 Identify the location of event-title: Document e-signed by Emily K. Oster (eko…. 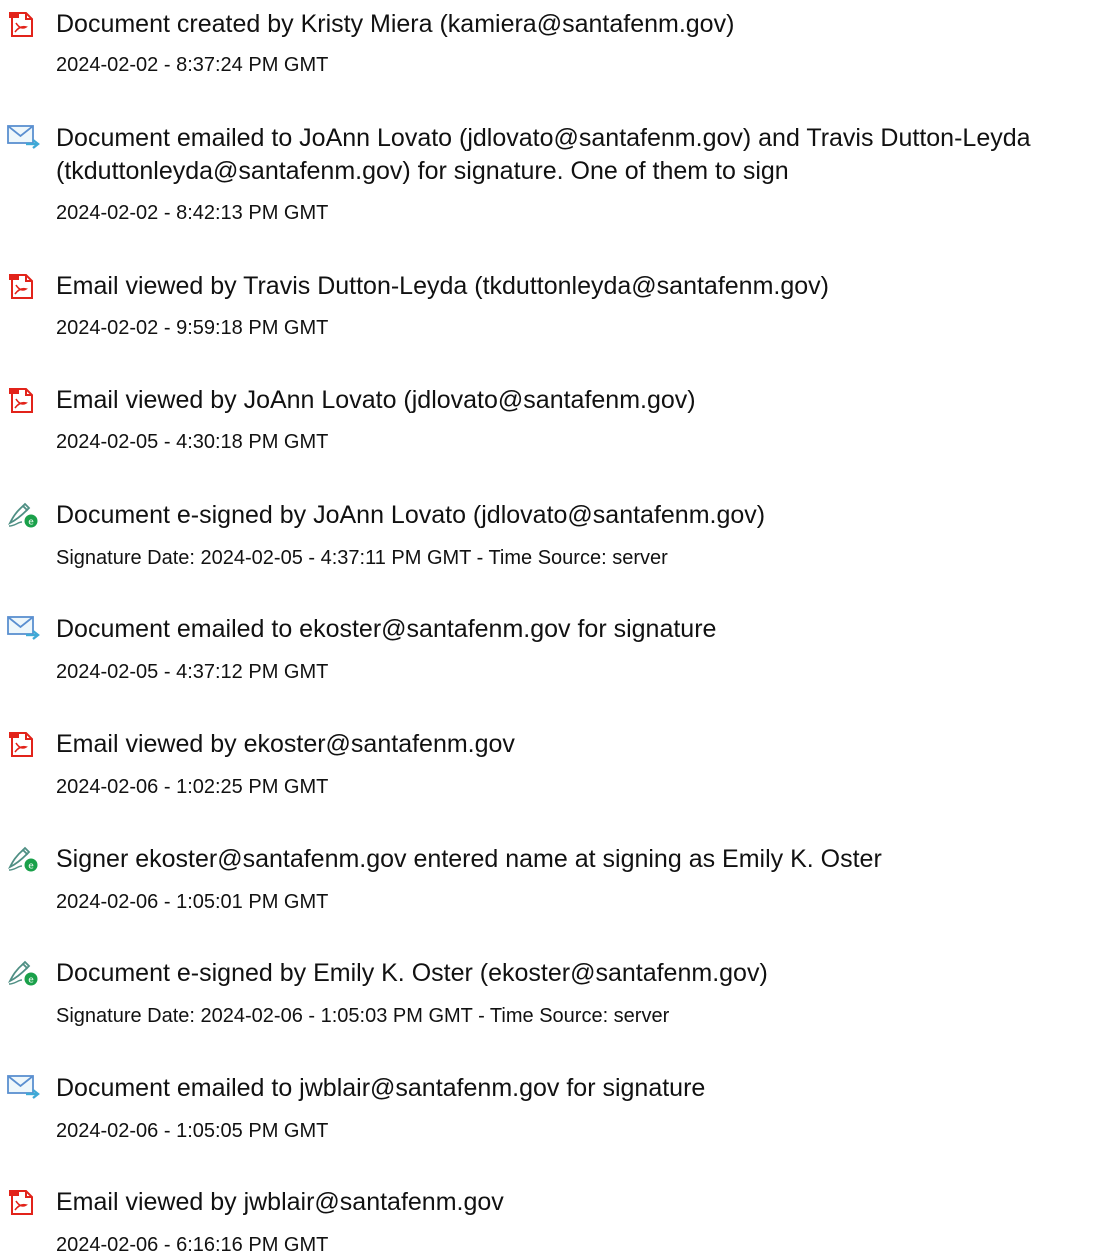
(412, 973).